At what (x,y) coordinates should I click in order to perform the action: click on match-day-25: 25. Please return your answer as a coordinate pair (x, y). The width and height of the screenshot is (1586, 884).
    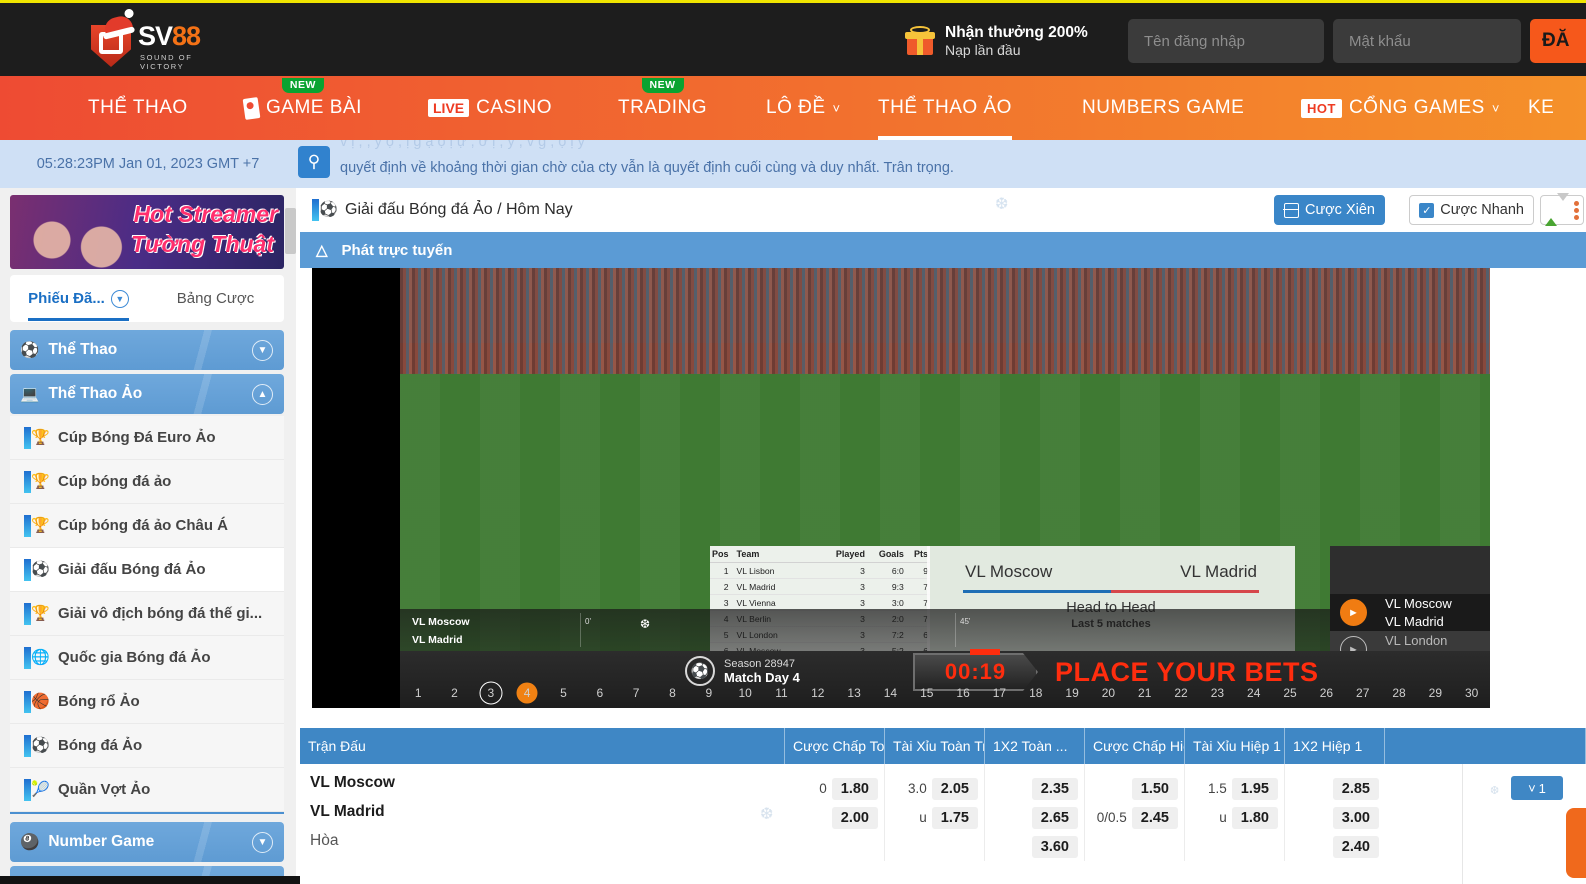
    Looking at the image, I should click on (1290, 693).